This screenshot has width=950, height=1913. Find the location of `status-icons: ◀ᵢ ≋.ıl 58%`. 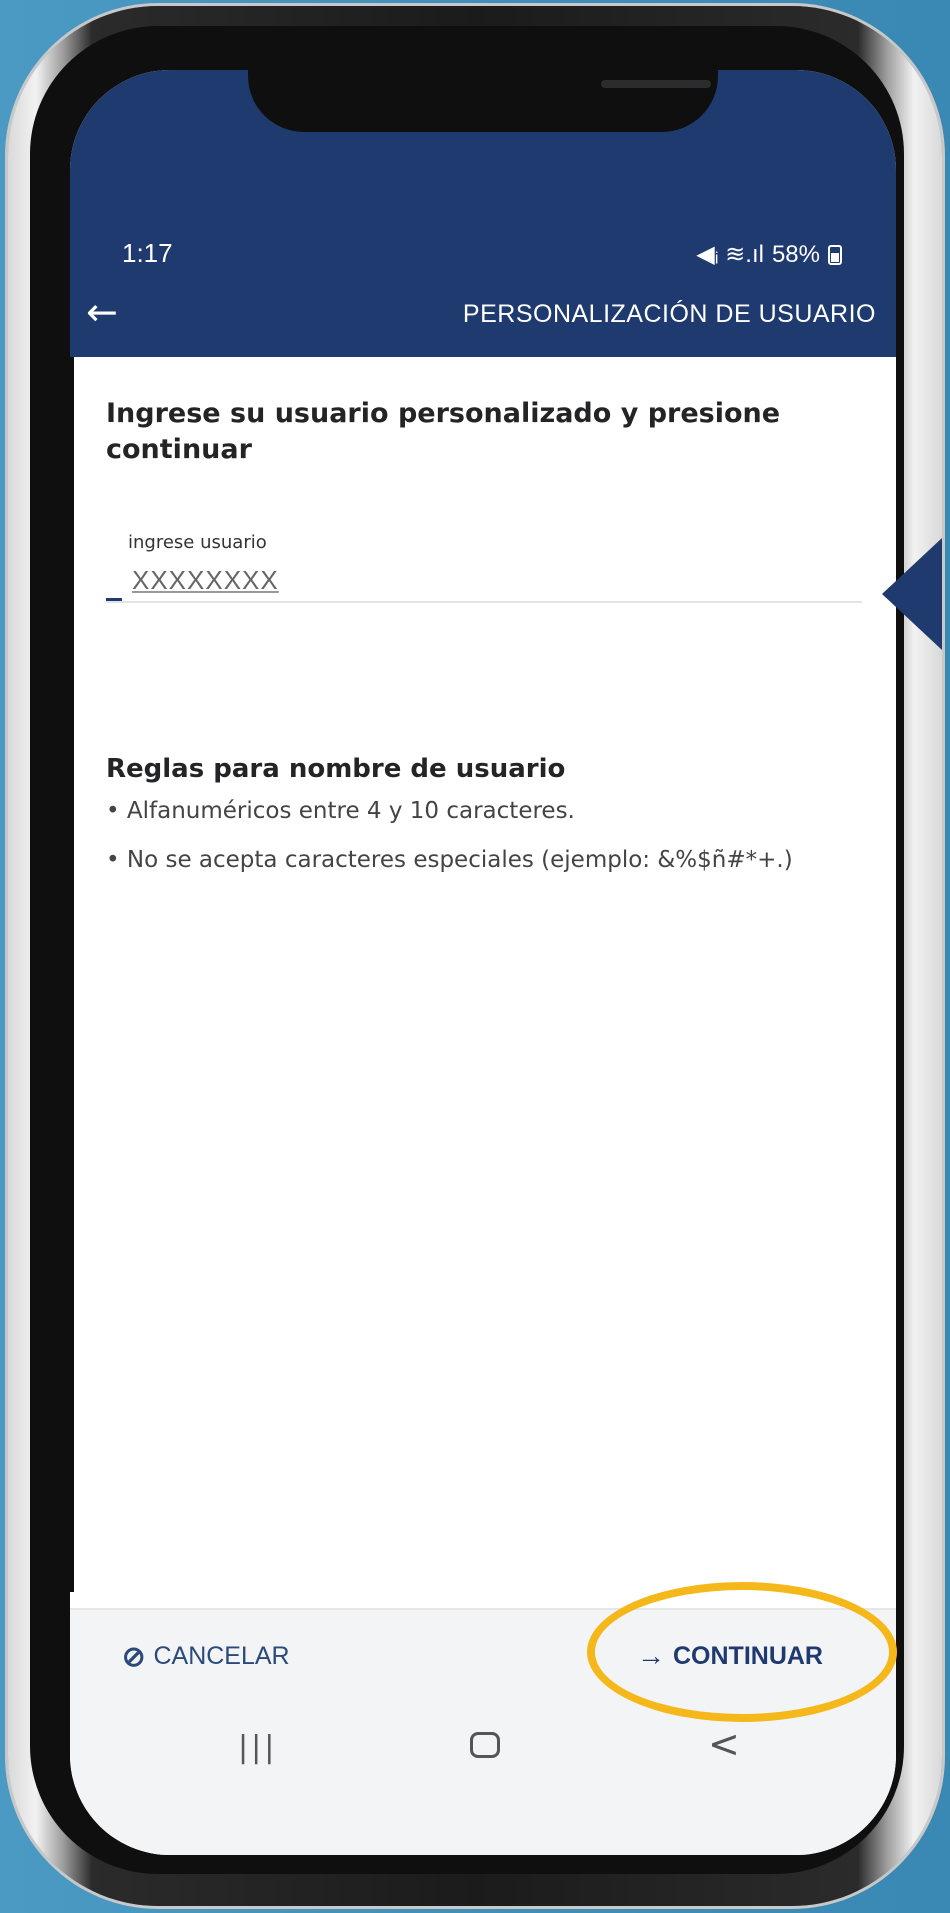

status-icons: ◀ᵢ ≋.ıl 58% is located at coordinates (769, 254).